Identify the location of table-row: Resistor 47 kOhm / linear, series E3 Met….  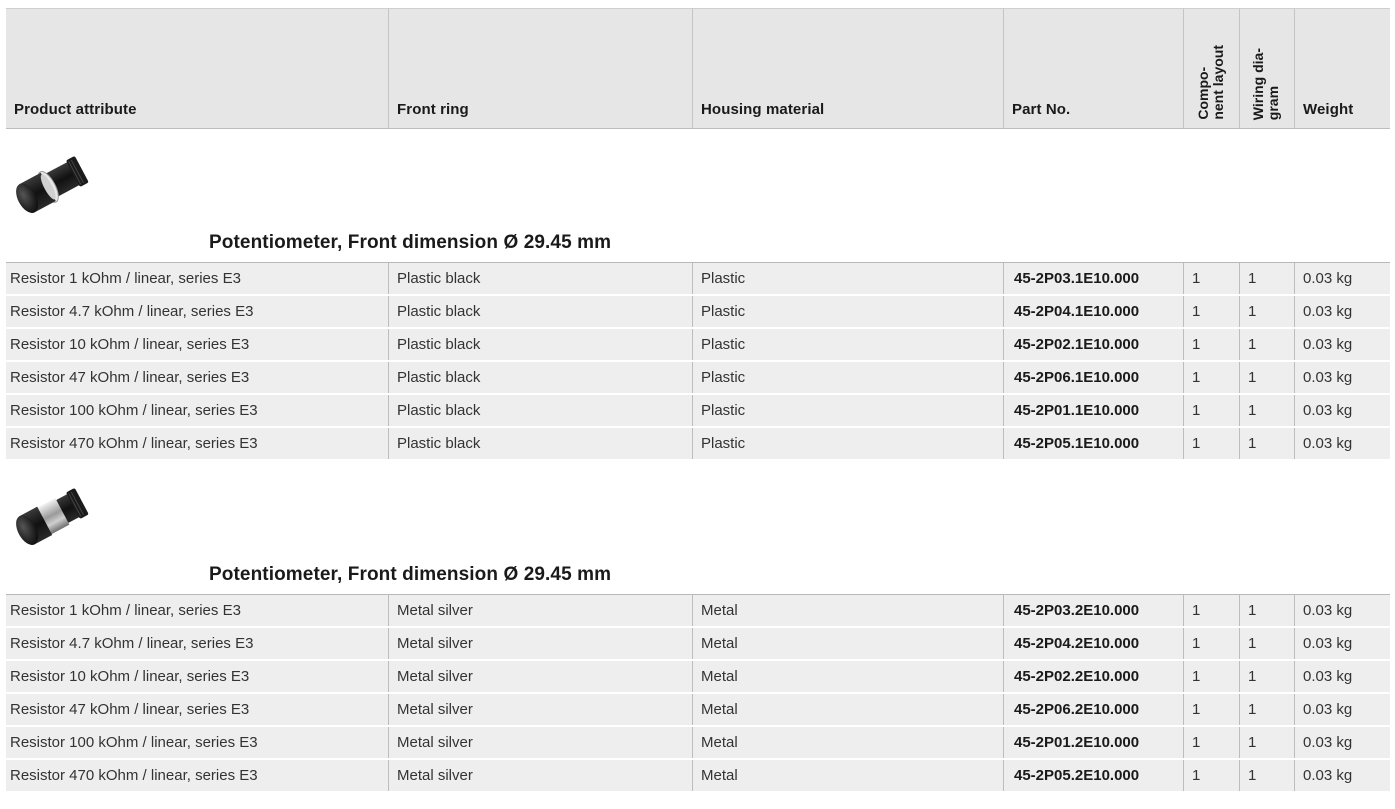
(698, 710).